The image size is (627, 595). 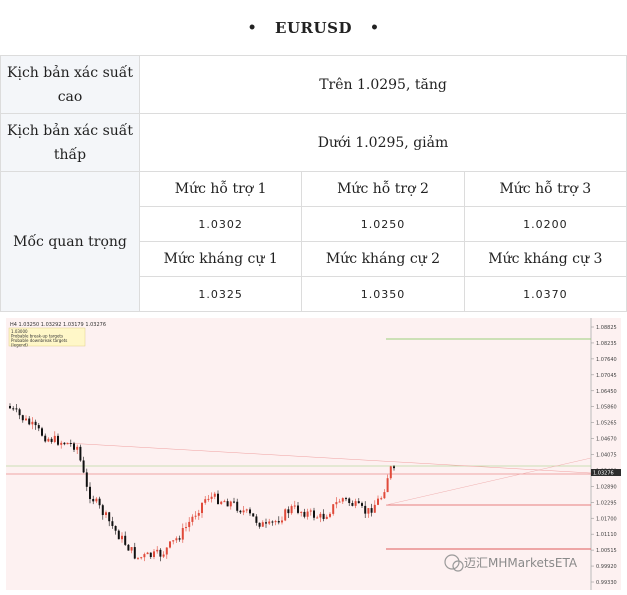 What do you see at coordinates (606, 328) in the screenshot?
I see `tick-label: 1.08825` at bounding box center [606, 328].